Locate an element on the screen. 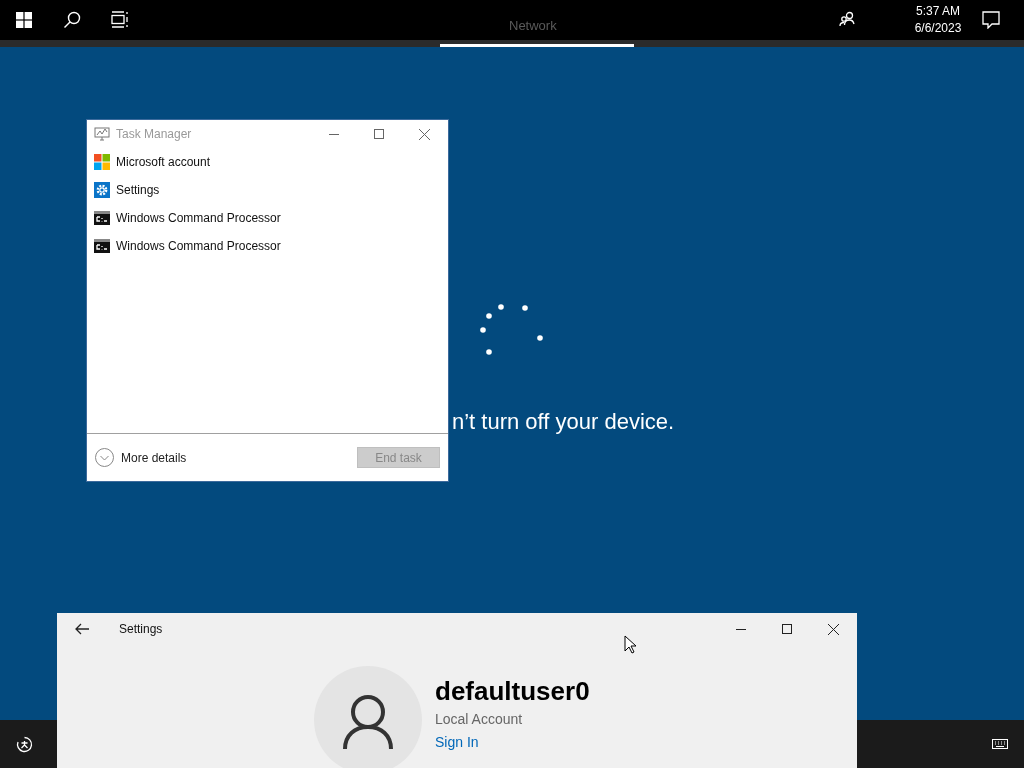 The image size is (1024, 768). app-list-item: Settings is located at coordinates (267, 190).